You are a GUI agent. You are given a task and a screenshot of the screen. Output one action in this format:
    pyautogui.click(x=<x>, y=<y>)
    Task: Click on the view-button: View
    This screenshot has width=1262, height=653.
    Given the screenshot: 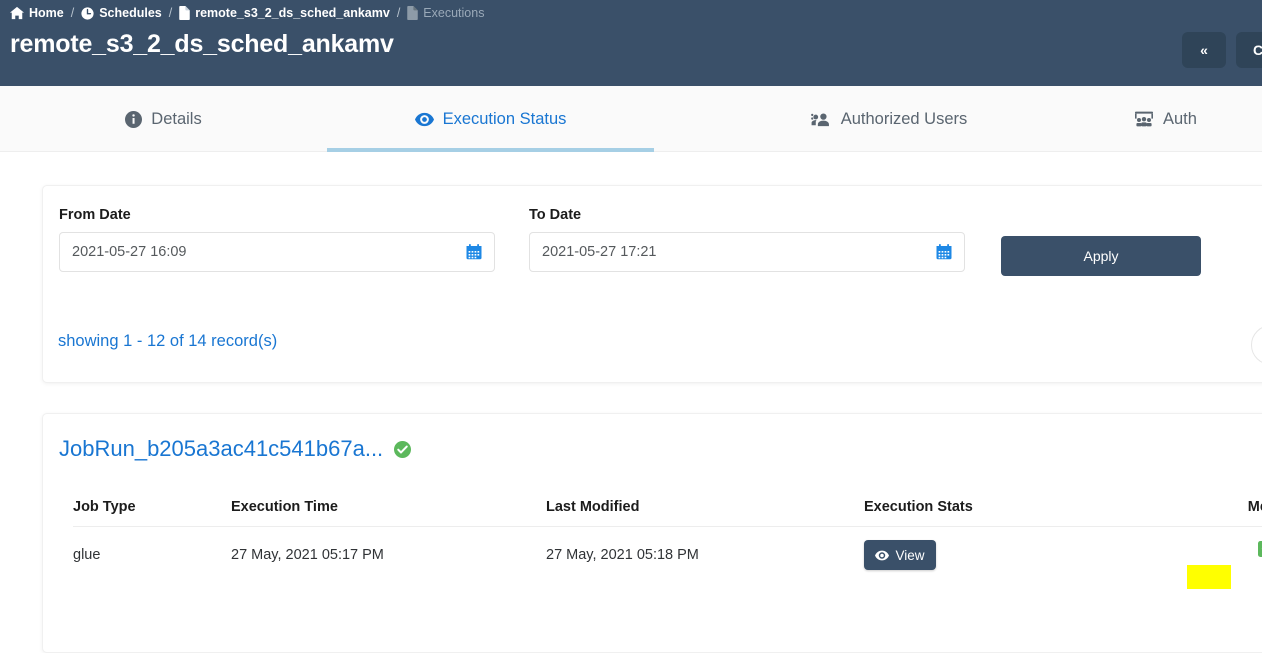 What is the action you would take?
    pyautogui.click(x=900, y=555)
    